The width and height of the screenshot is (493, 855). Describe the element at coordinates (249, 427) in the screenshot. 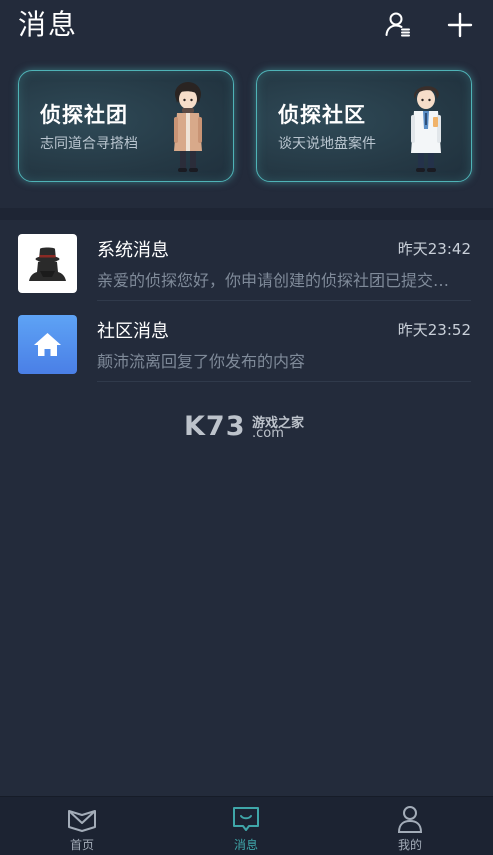

I see `k73-watermark: K73 游戏之家 .com` at that location.